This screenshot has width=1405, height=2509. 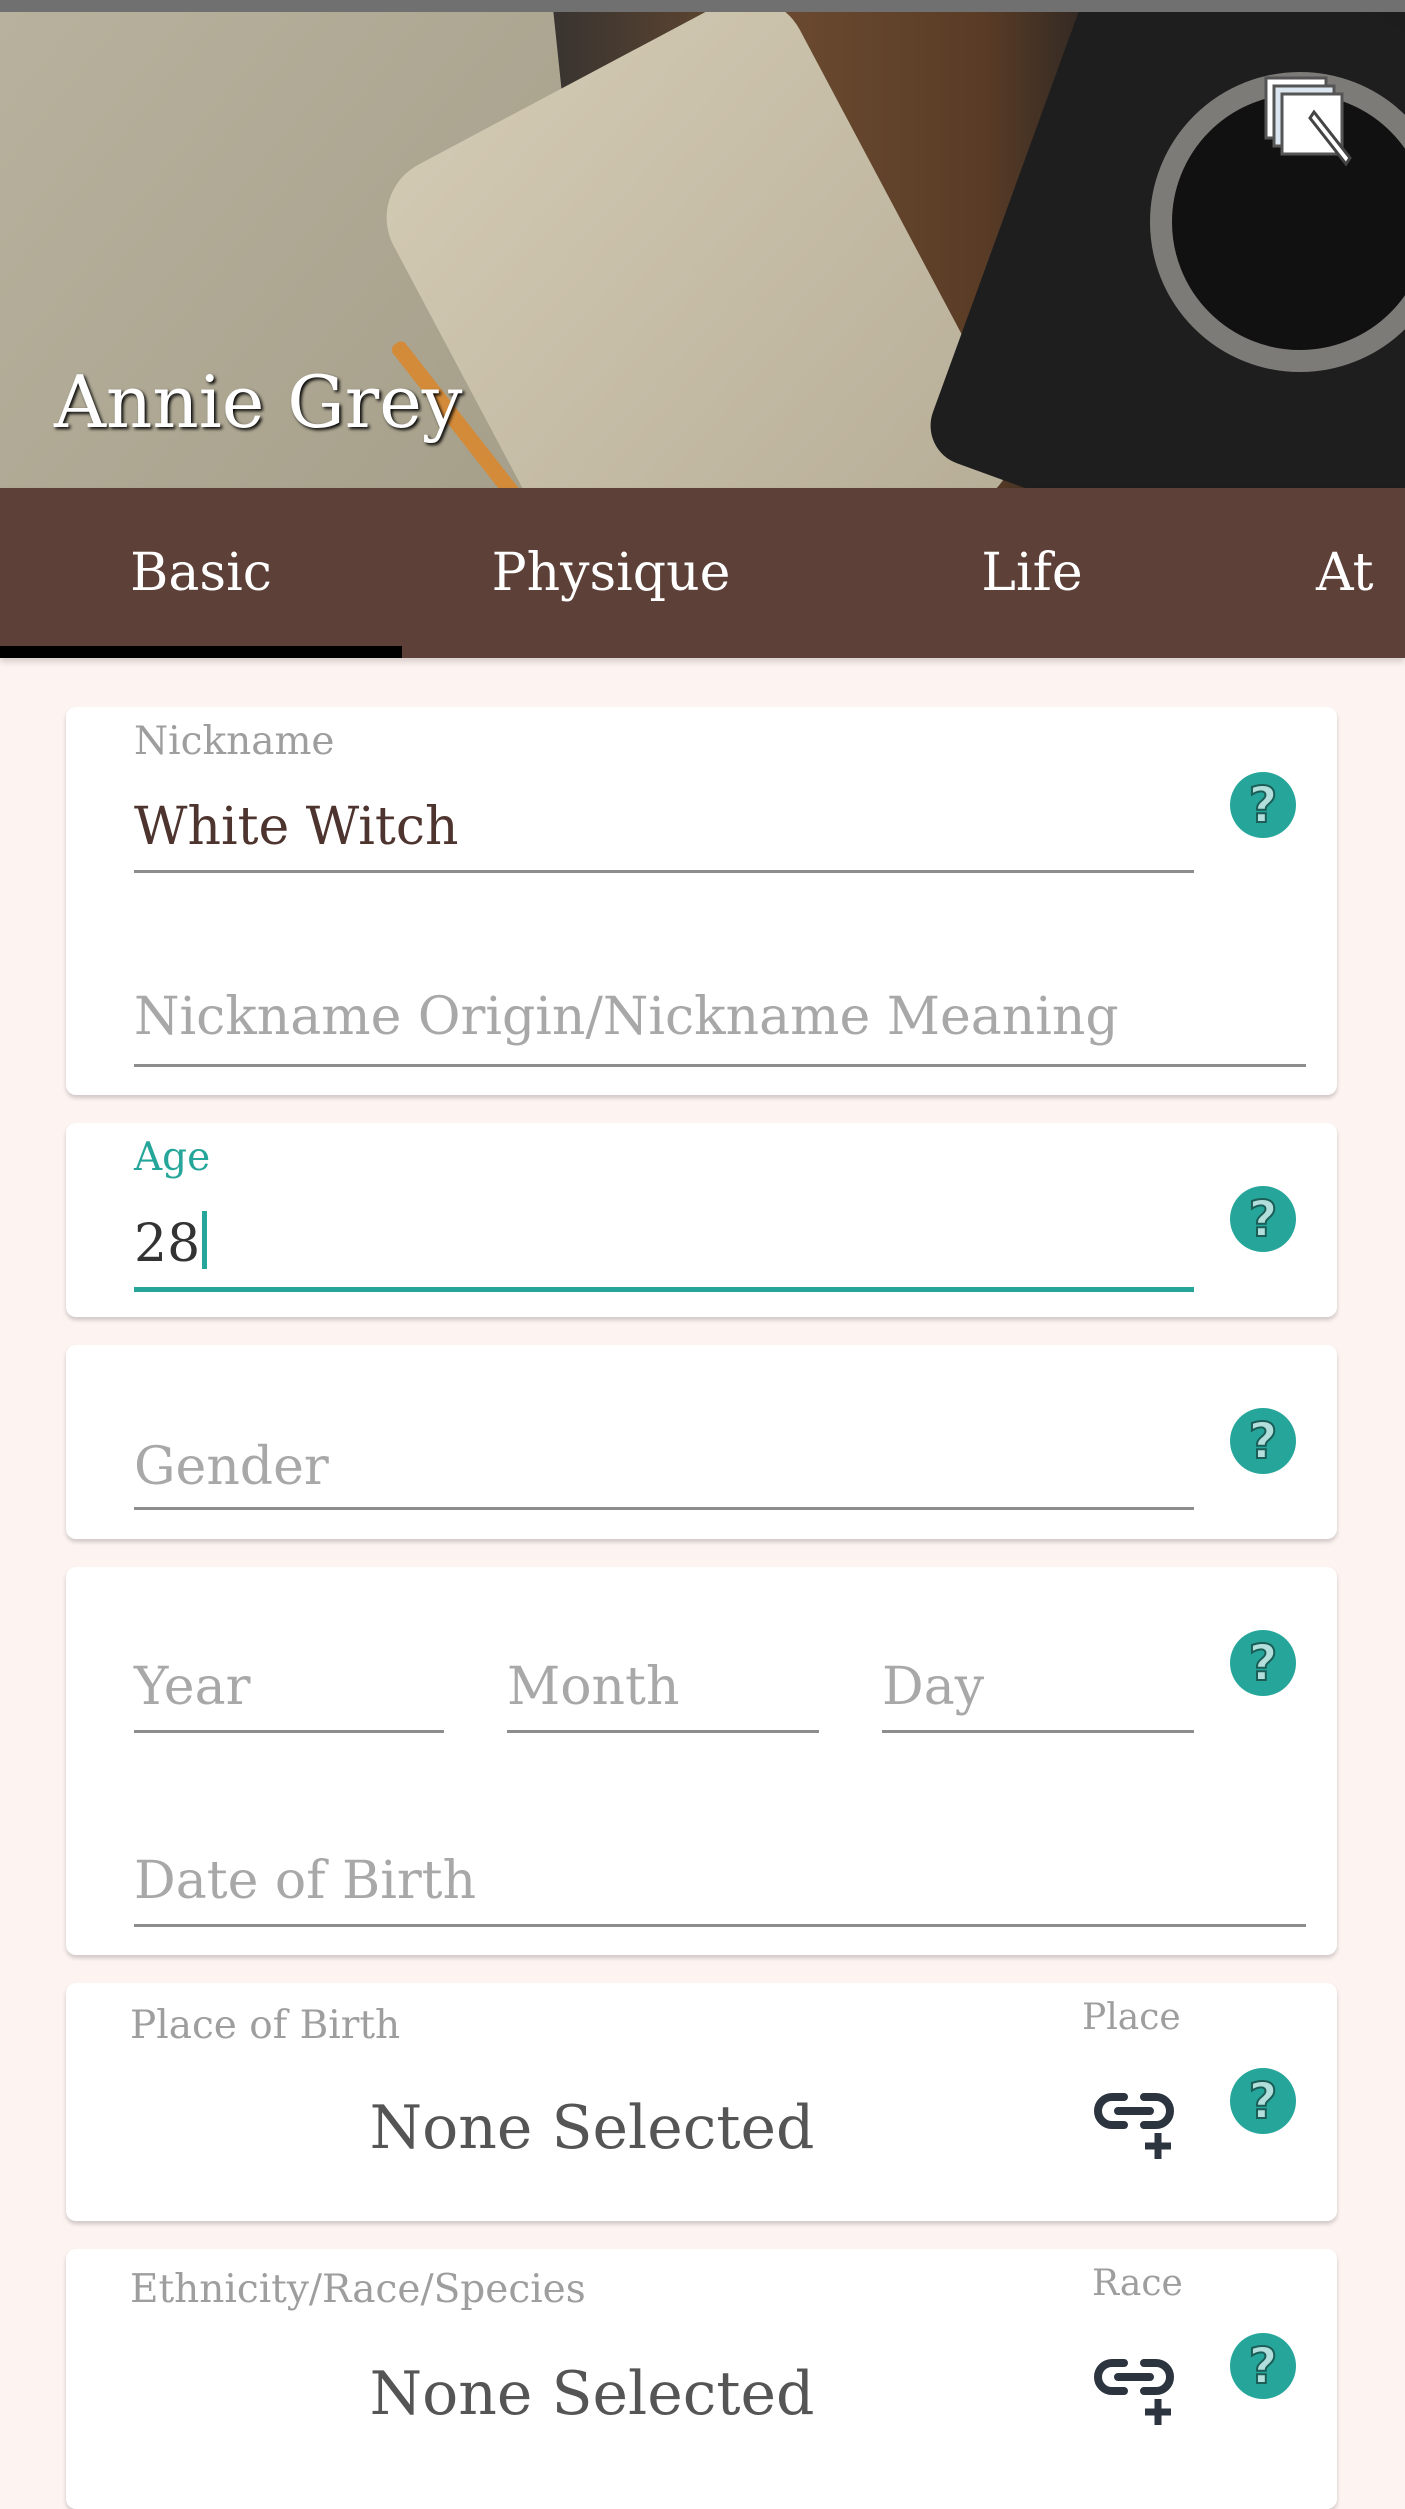 I want to click on age-value: 28, so click(x=167, y=1244).